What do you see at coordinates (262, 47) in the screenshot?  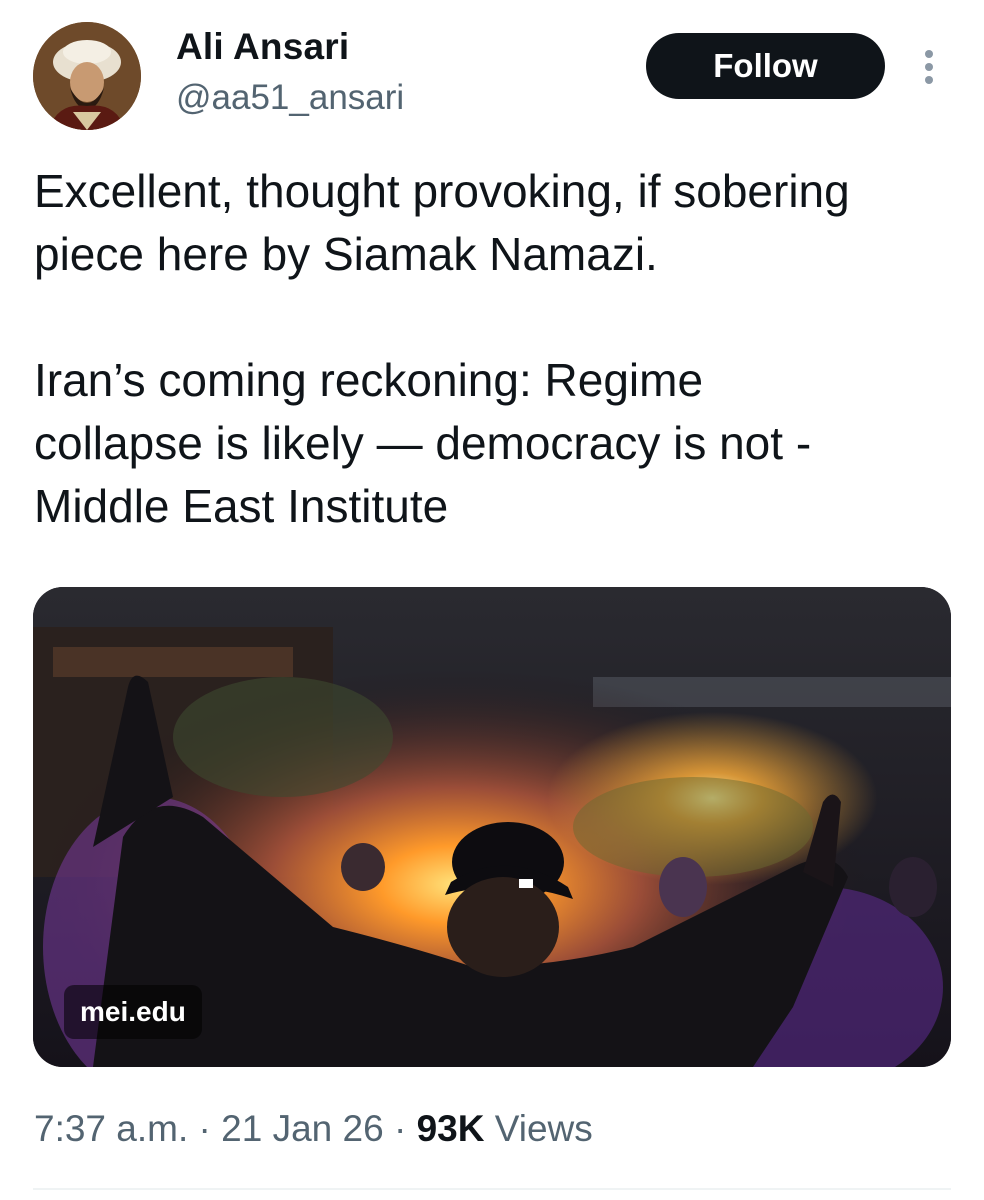 I see `author-name: Ali Ansari` at bounding box center [262, 47].